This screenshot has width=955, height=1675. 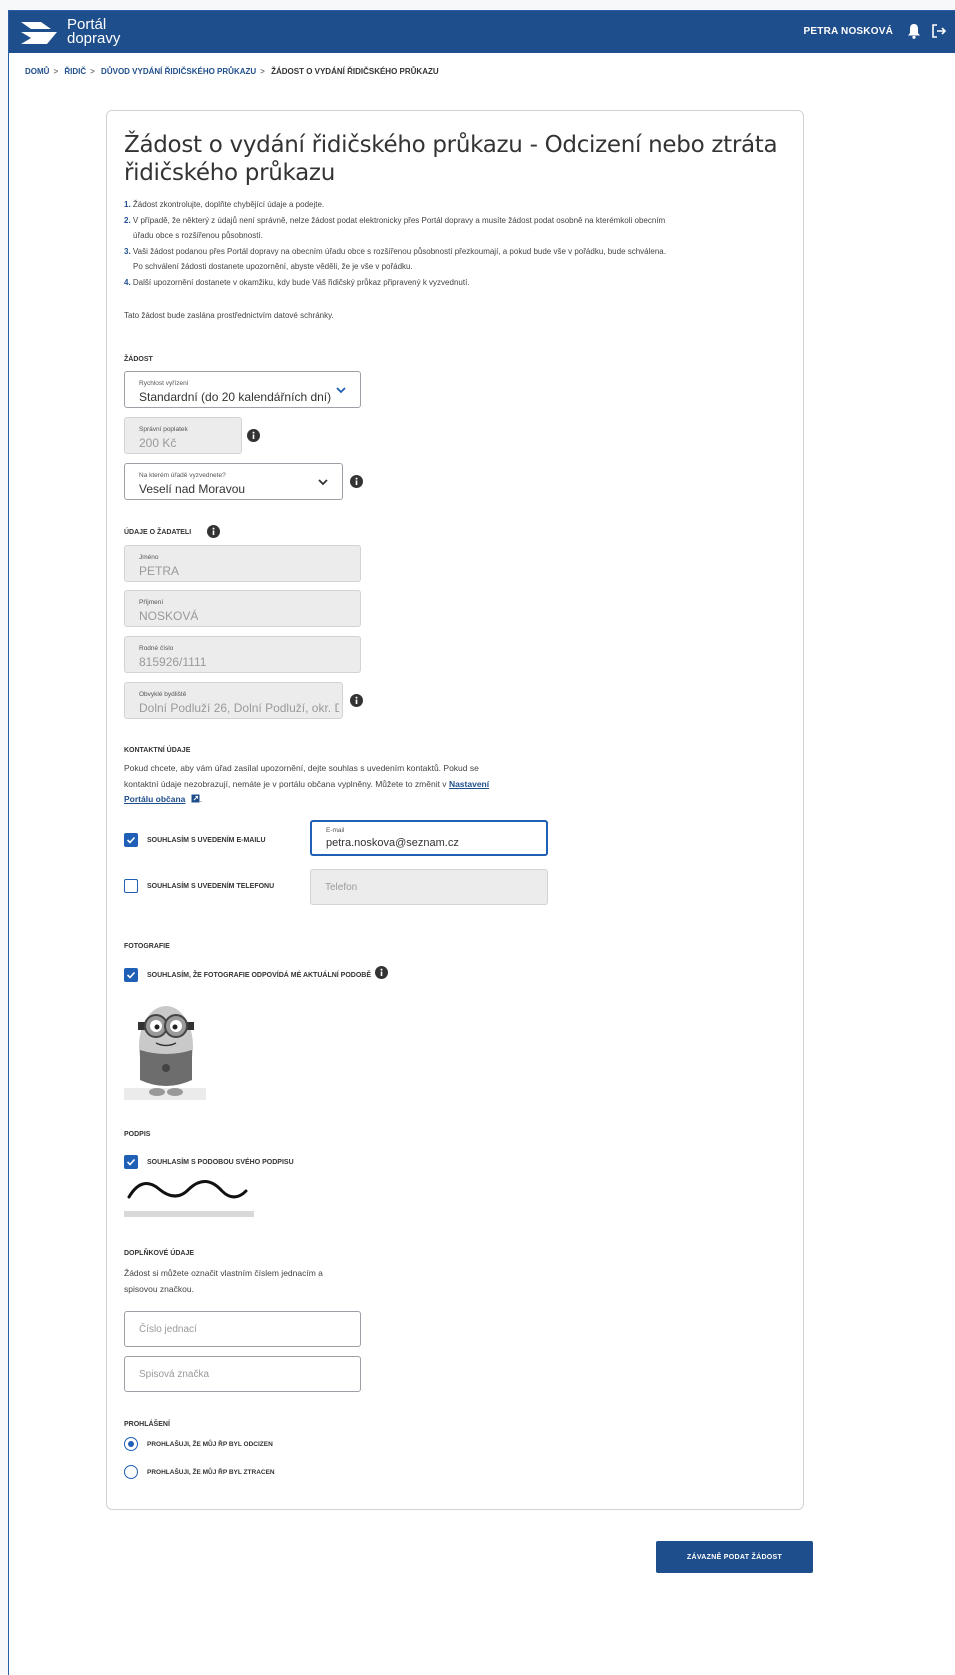 What do you see at coordinates (914, 31) in the screenshot?
I see `bell-icon` at bounding box center [914, 31].